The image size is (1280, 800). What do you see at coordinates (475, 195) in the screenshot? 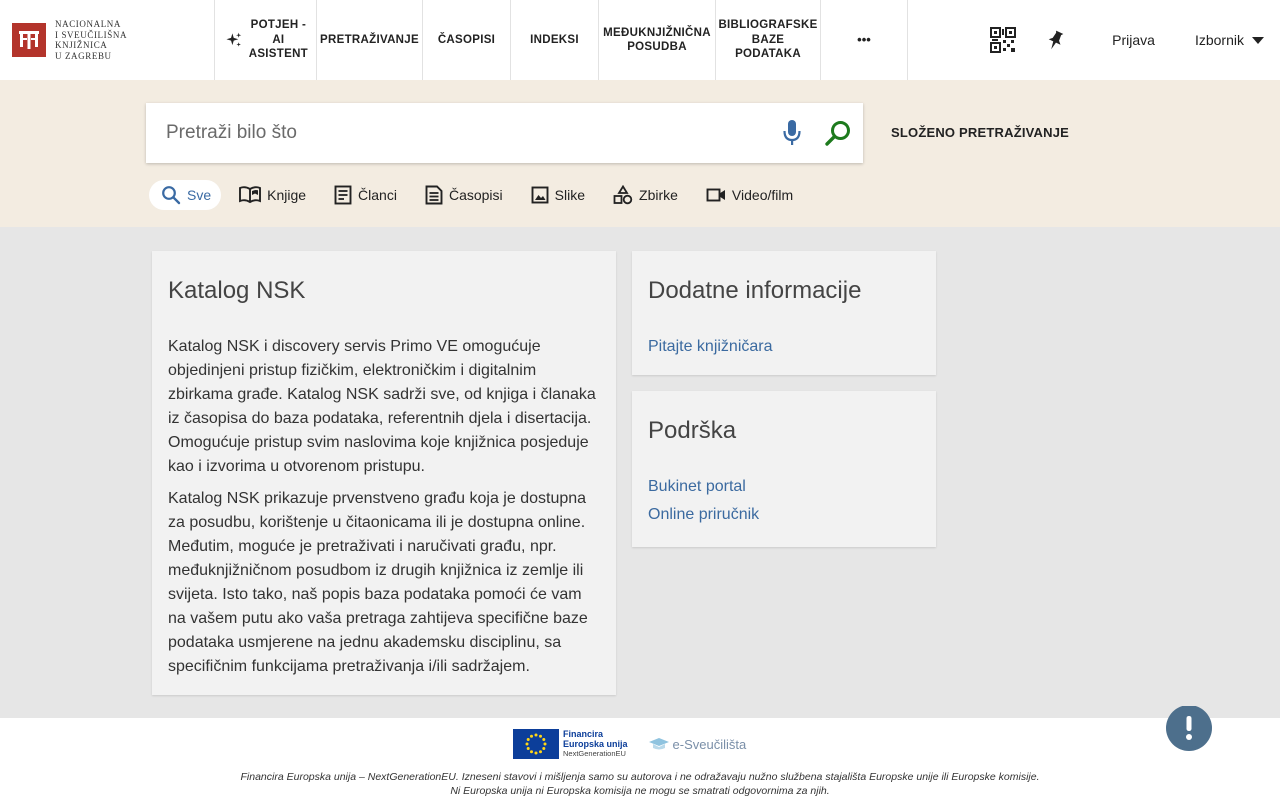
I see `scope-label: Časopisi` at bounding box center [475, 195].